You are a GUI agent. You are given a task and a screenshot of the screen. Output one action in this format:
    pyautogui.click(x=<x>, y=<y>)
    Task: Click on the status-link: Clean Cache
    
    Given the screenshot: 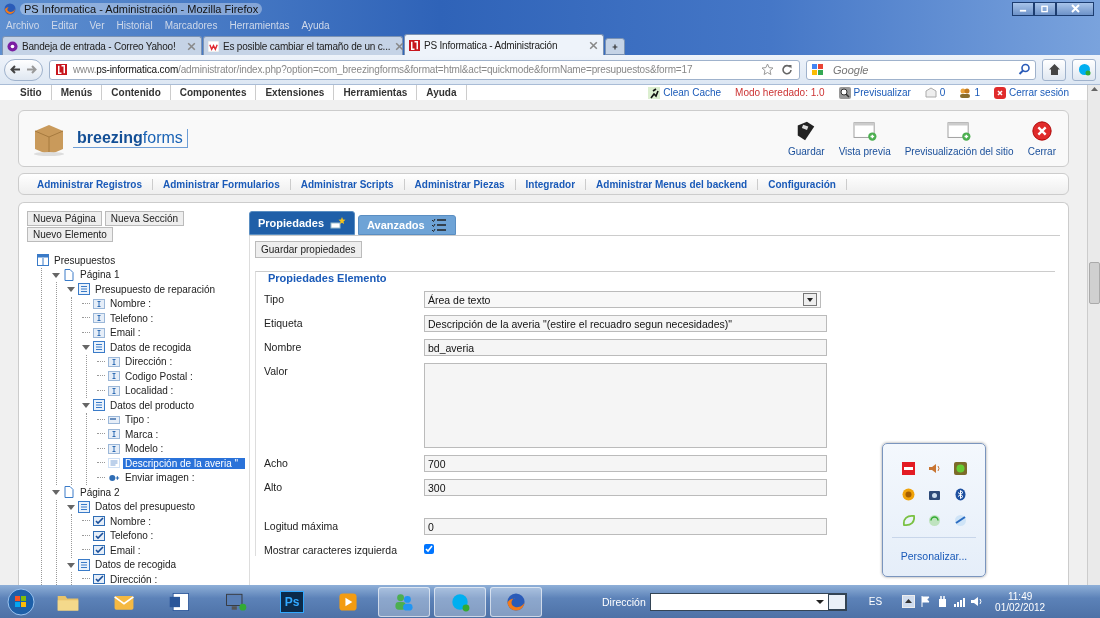 What is the action you would take?
    pyautogui.click(x=692, y=92)
    